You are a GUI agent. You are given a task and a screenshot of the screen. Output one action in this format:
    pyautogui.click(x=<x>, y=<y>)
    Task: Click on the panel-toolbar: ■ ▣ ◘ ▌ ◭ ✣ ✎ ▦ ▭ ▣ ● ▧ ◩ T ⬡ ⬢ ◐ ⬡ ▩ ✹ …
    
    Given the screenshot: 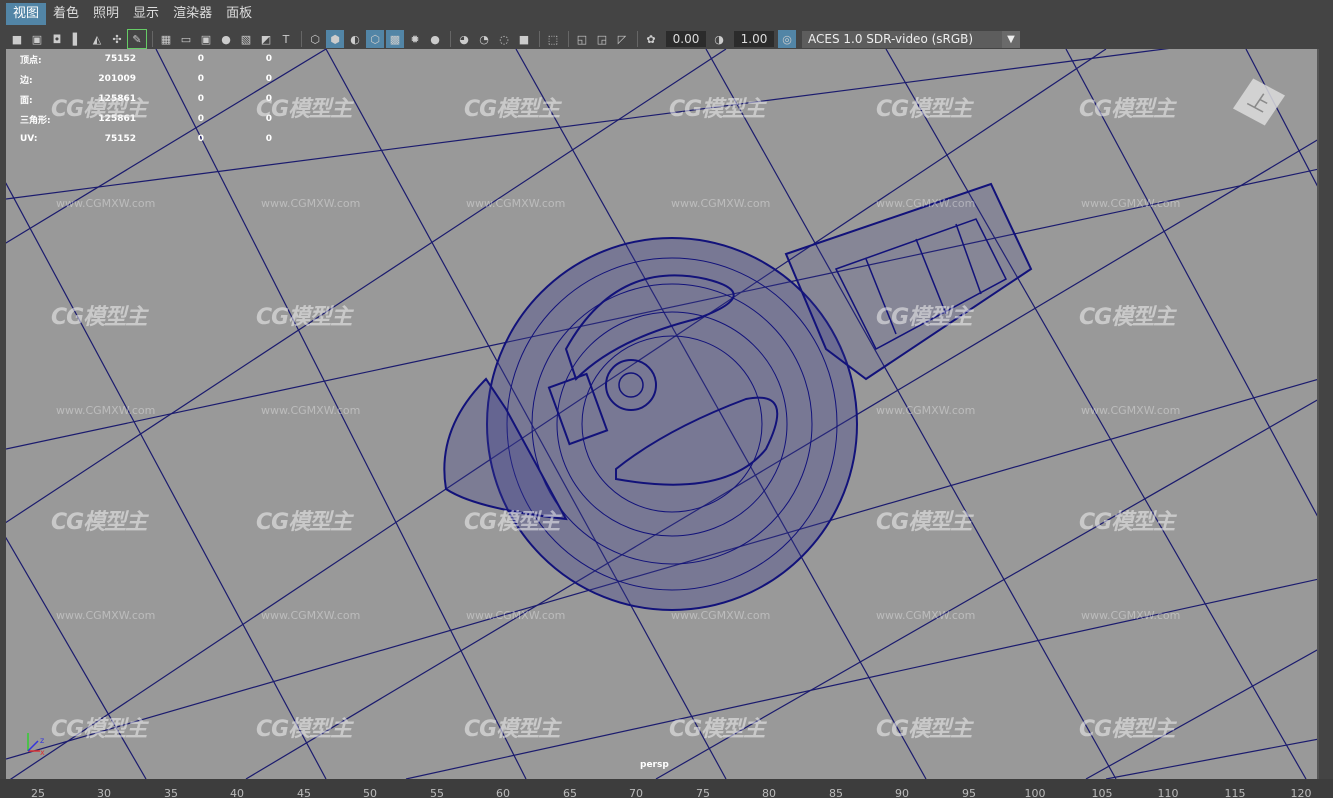 What is the action you would take?
    pyautogui.click(x=666, y=39)
    